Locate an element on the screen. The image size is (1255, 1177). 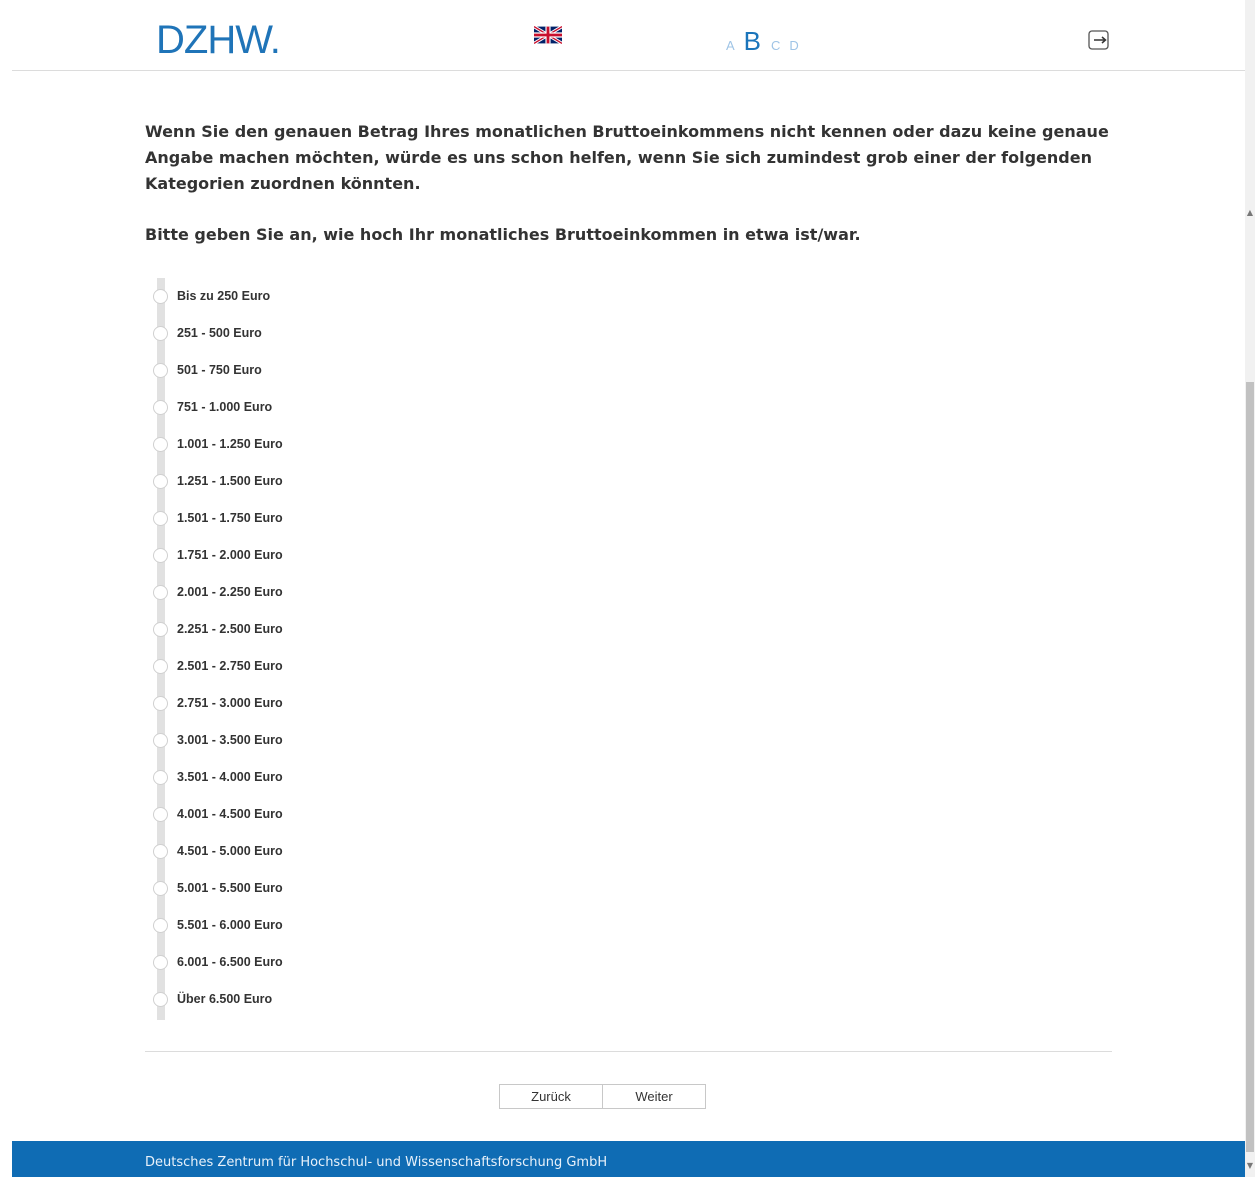
option-label: 1.001 - 1.250 Euro is located at coordinates (230, 444).